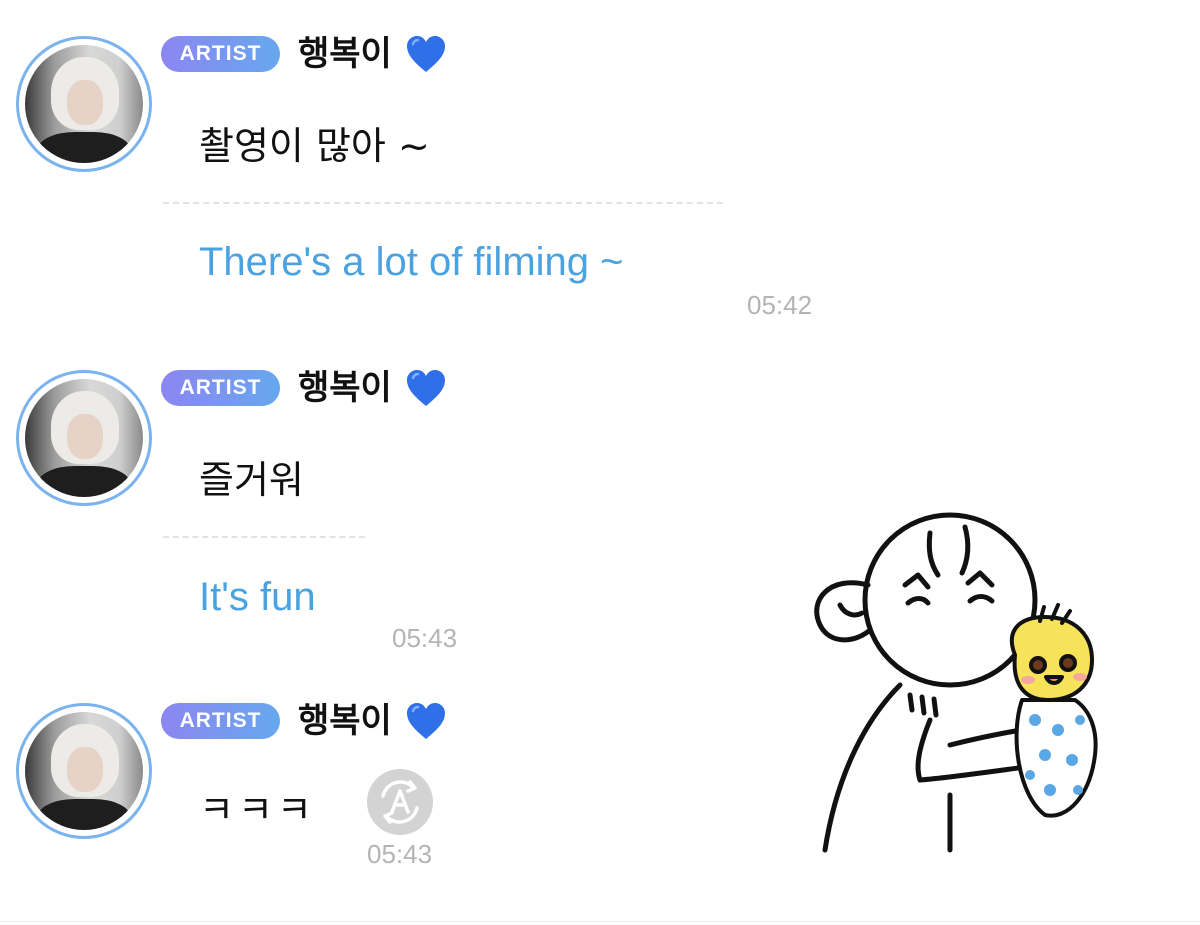  What do you see at coordinates (600, 921) in the screenshot?
I see `bottom-divider` at bounding box center [600, 921].